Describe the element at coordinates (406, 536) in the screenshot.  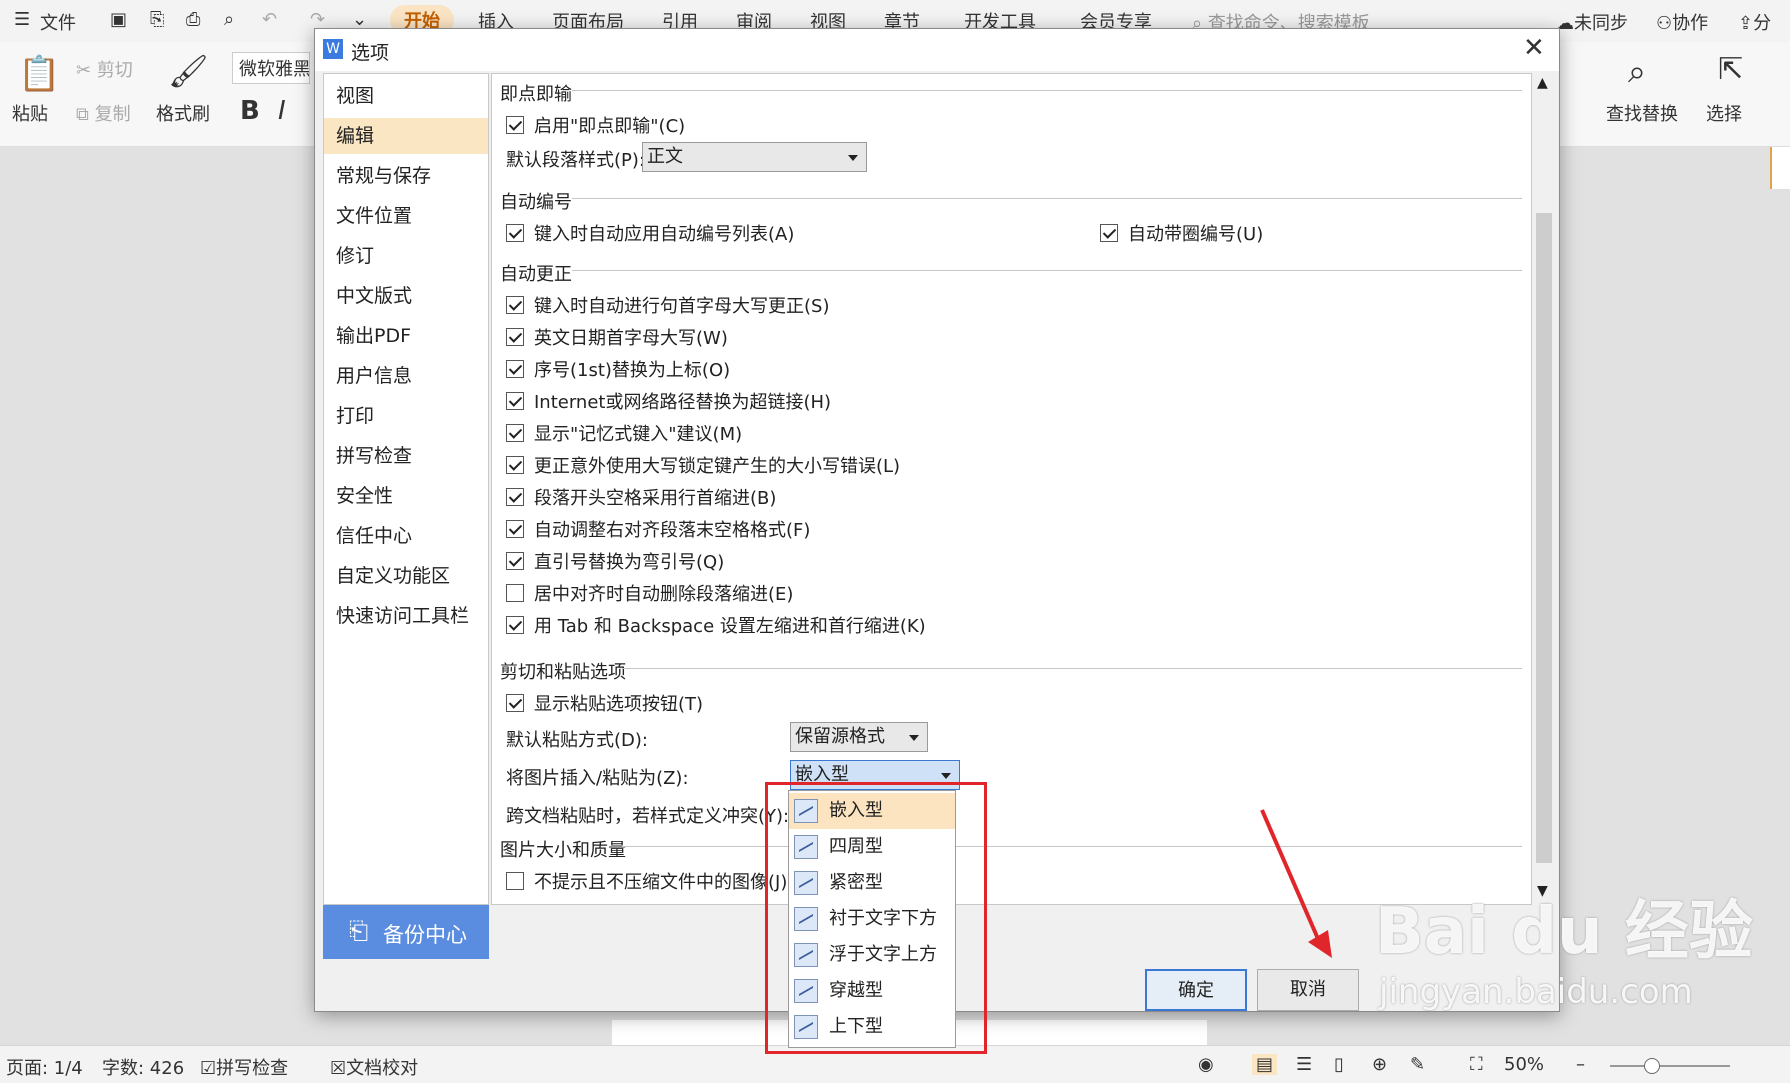
I see `nav-trust-center: 信任中心` at that location.